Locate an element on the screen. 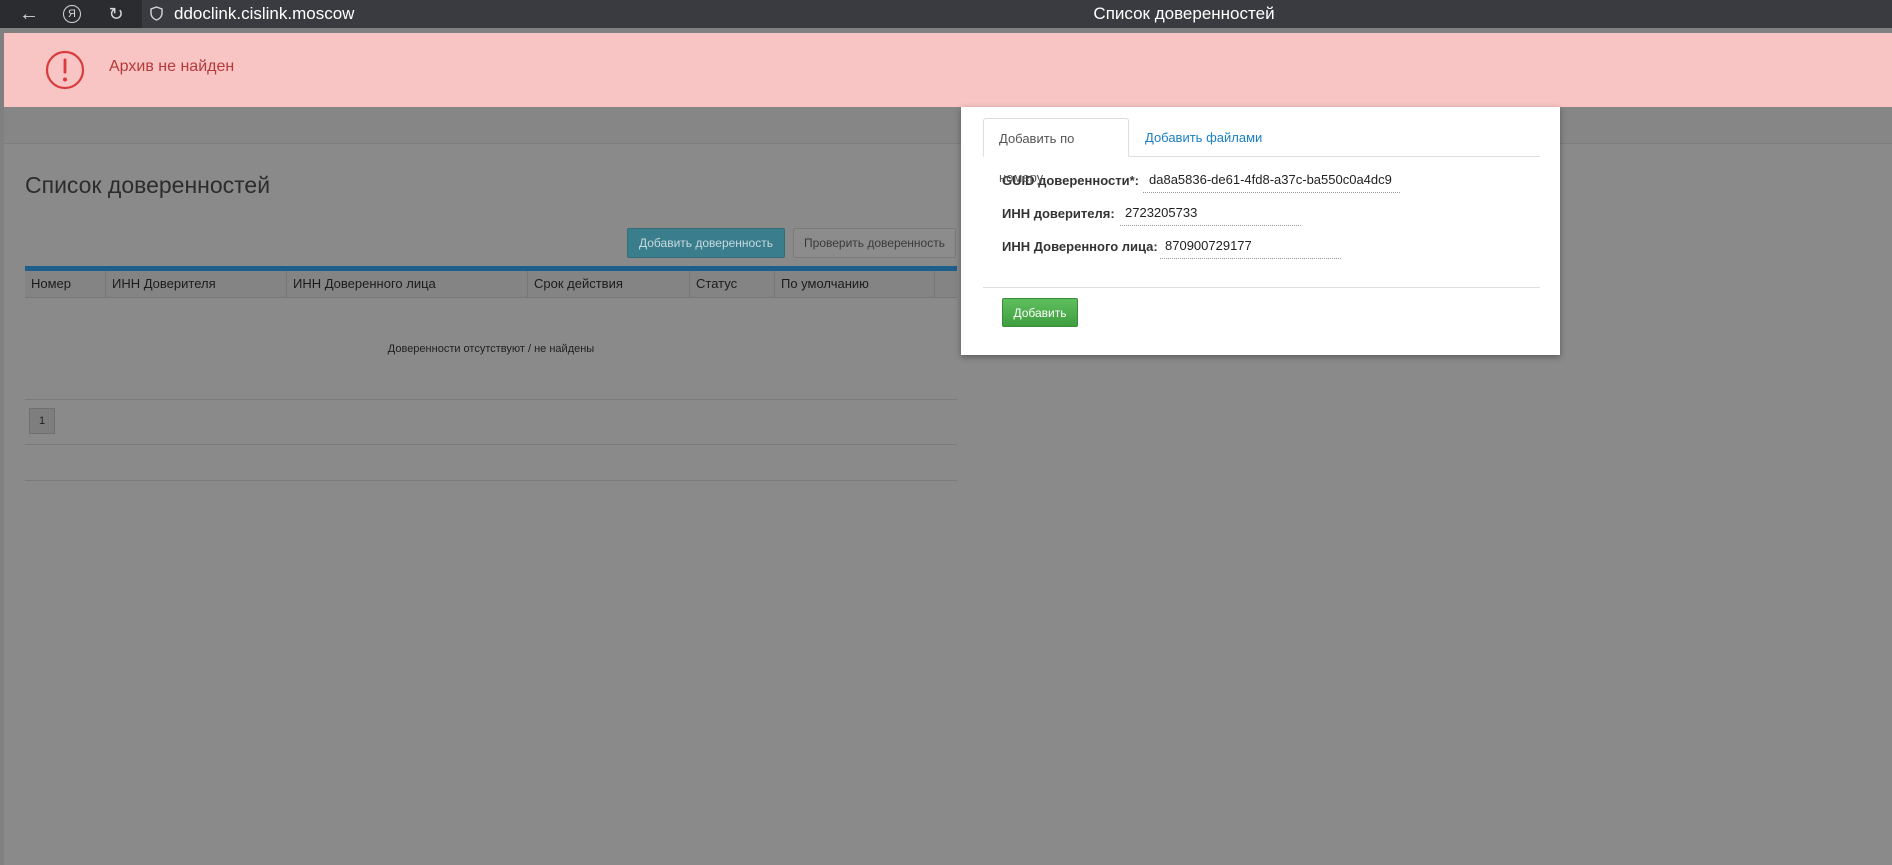 The height and width of the screenshot is (865, 1892). column-default: По умолчанию is located at coordinates (855, 284).